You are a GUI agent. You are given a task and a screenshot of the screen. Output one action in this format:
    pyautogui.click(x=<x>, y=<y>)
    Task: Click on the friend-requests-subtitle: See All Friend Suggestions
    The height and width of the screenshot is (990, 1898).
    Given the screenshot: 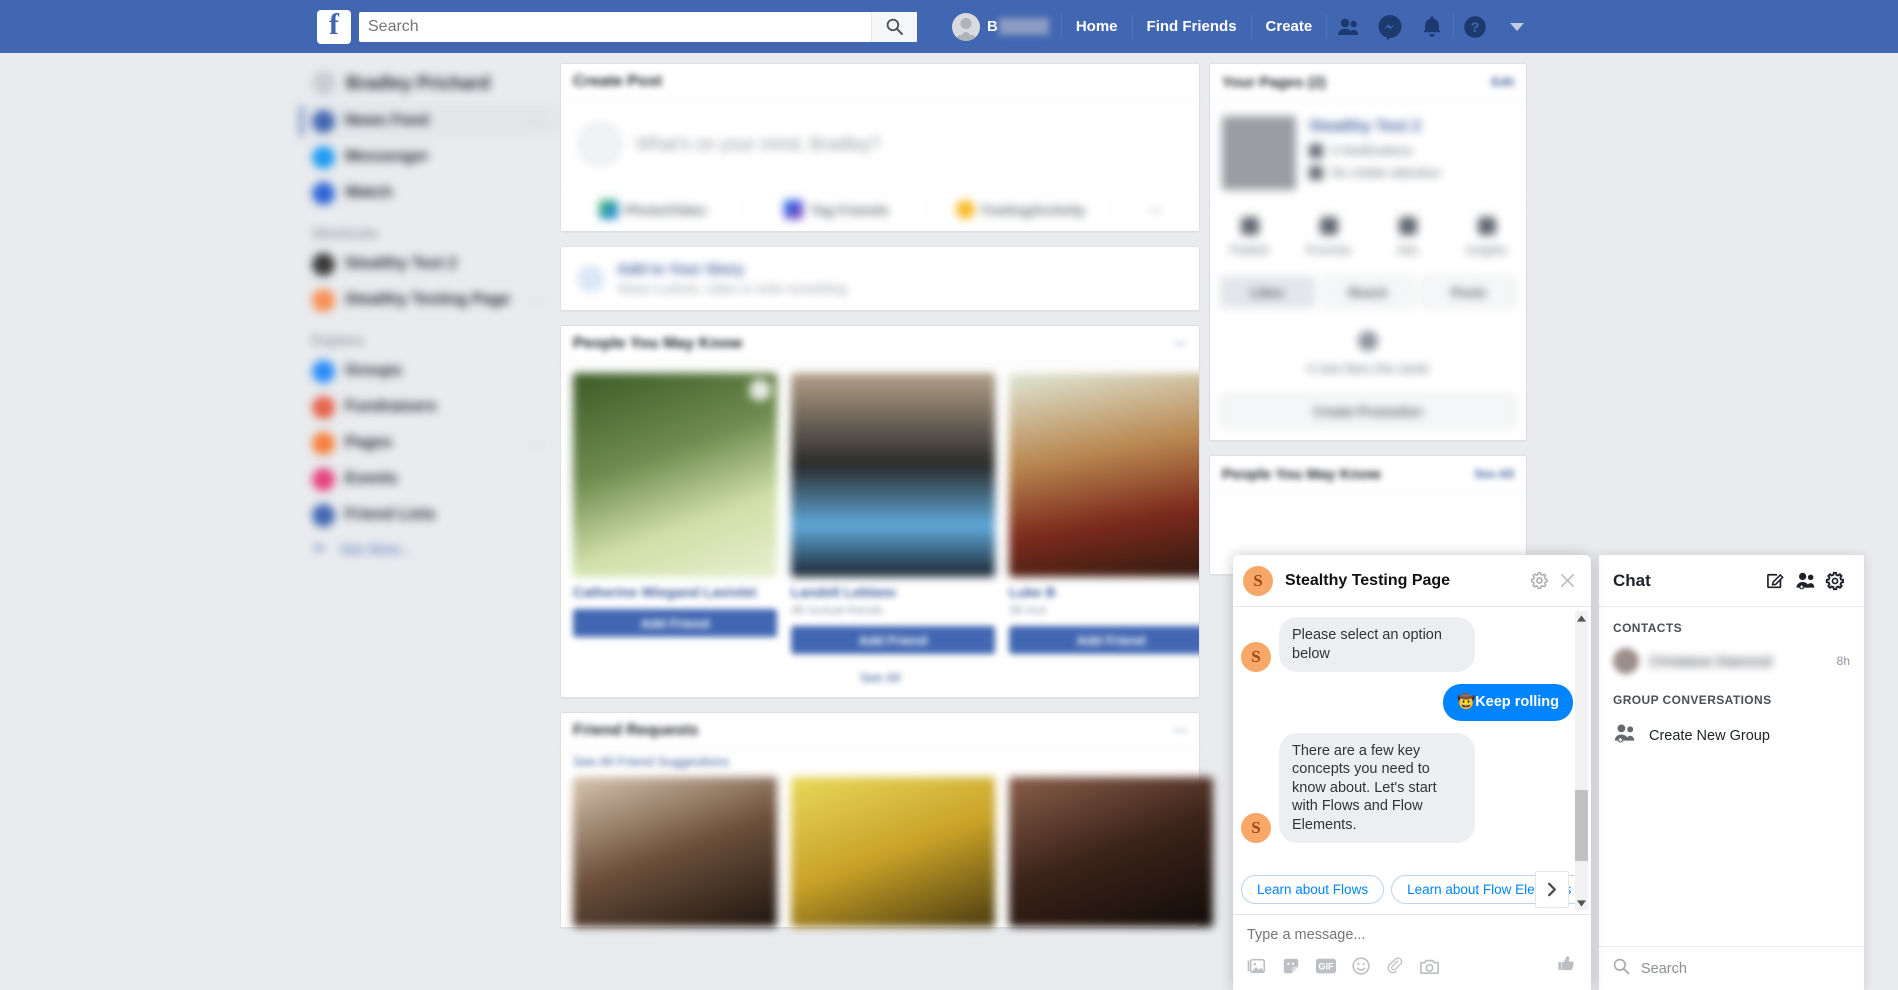 What is the action you would take?
    pyautogui.click(x=880, y=763)
    